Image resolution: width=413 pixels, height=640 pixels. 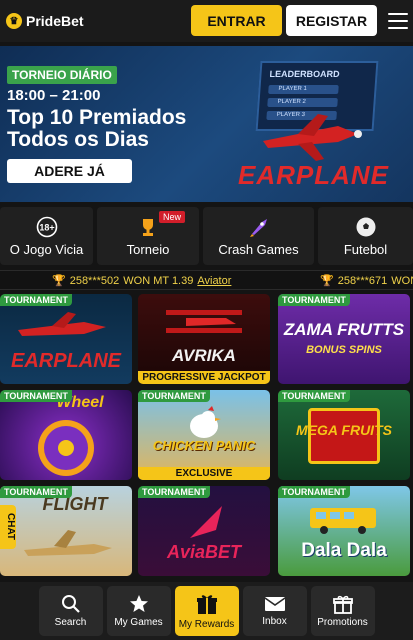 I want to click on game-tile: TOURNAMENT AviaBET, so click(x=204, y=531).